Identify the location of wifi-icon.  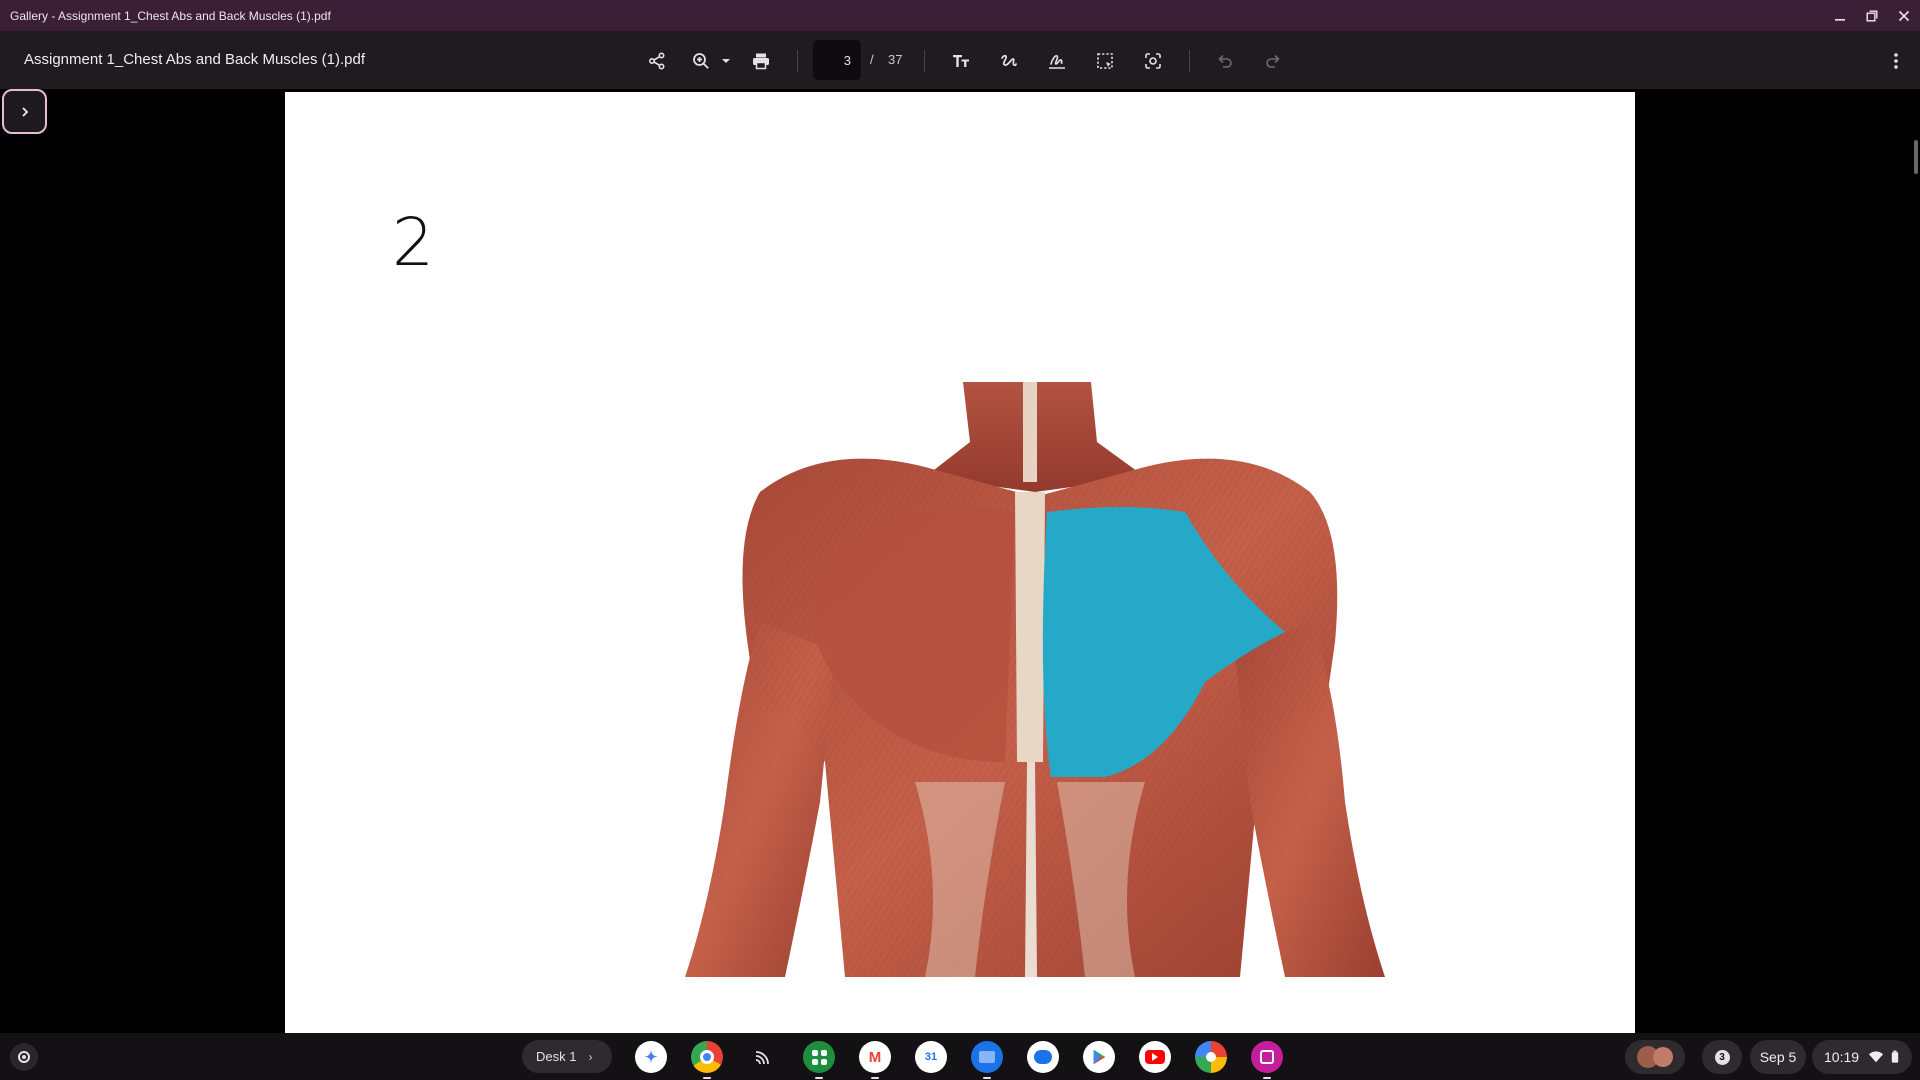
(1876, 1057).